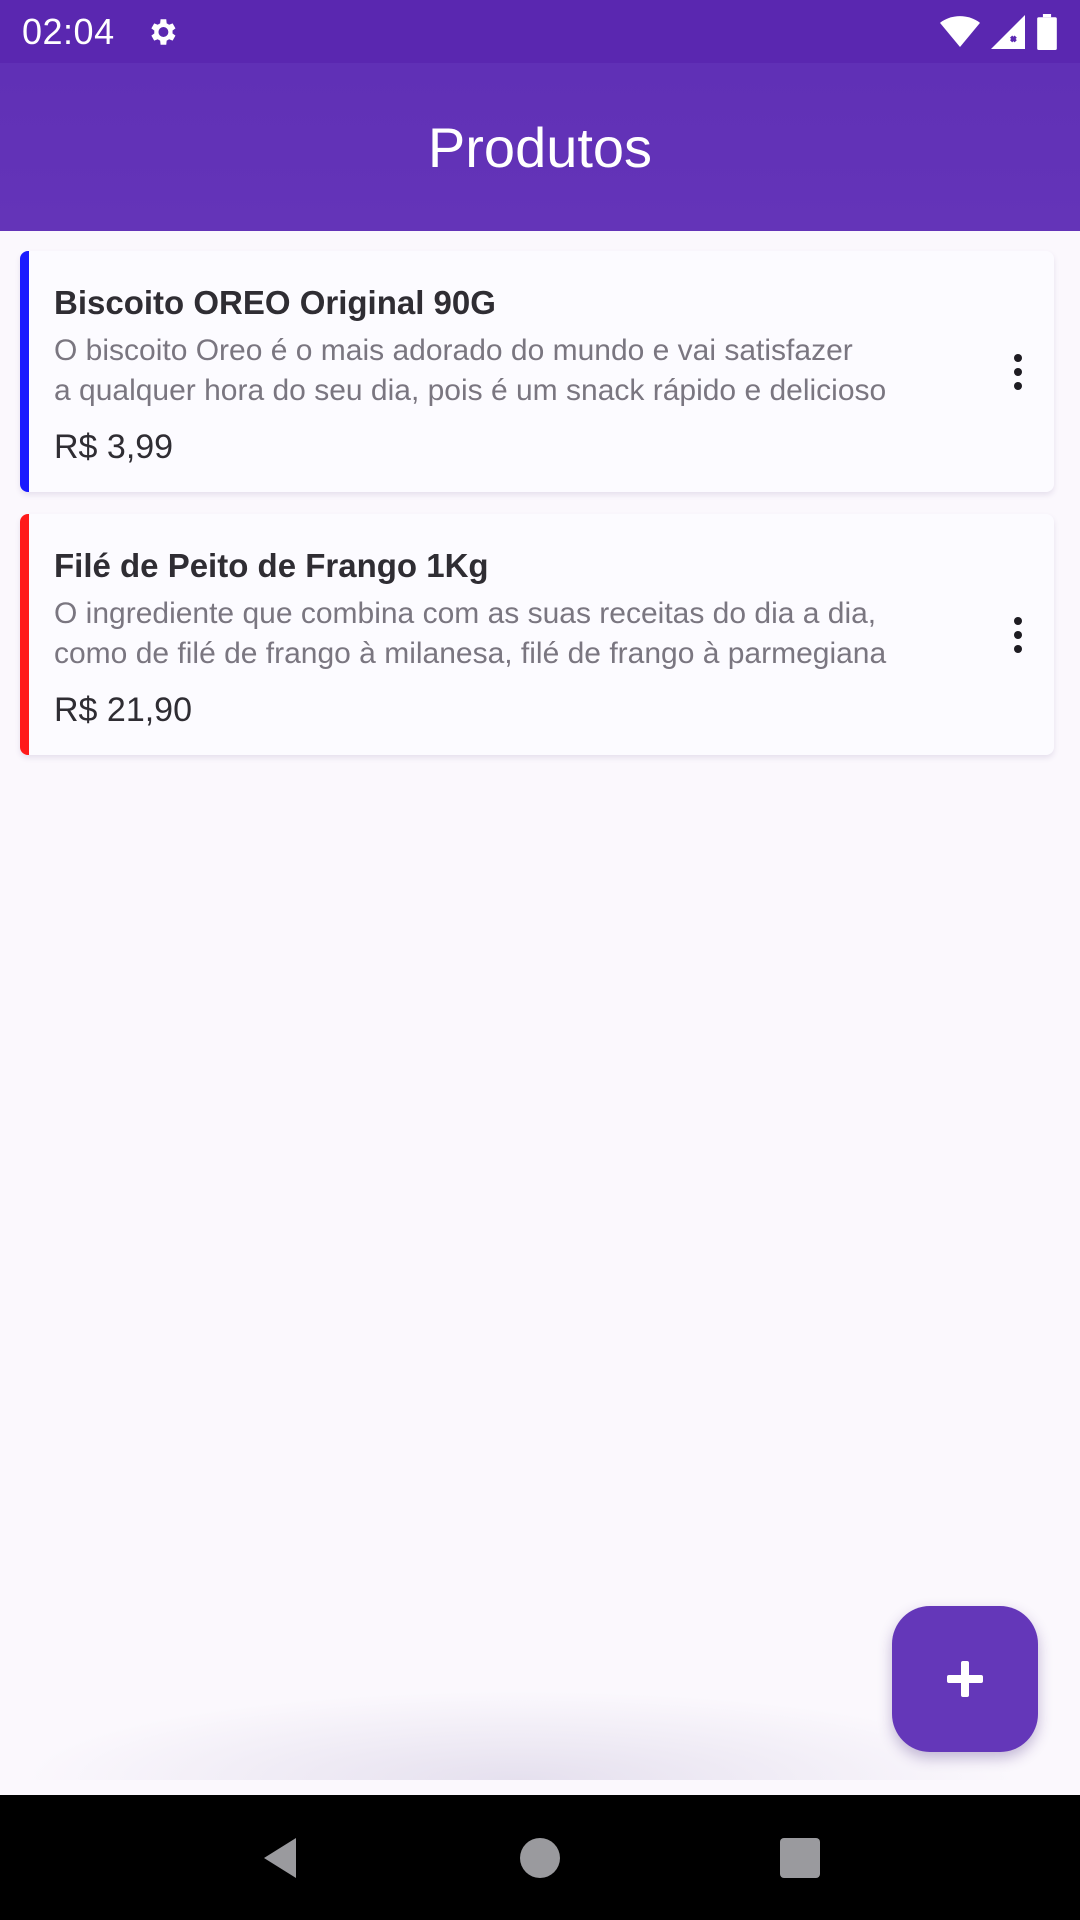 The image size is (1080, 1920). I want to click on back-button, so click(280, 1858).